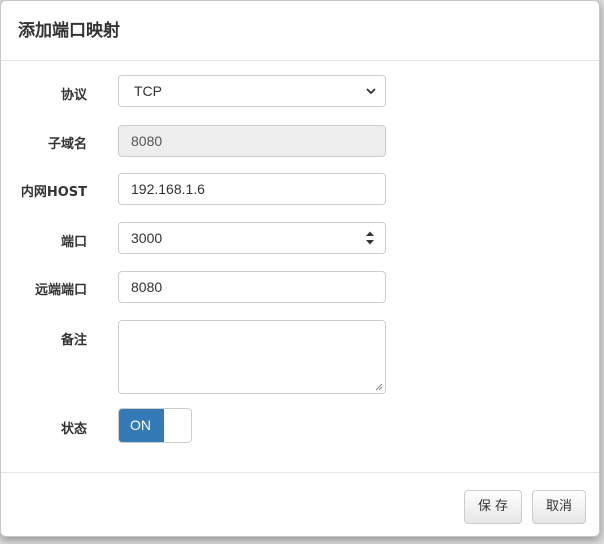  What do you see at coordinates (73, 429) in the screenshot?
I see `status-label: 状态` at bounding box center [73, 429].